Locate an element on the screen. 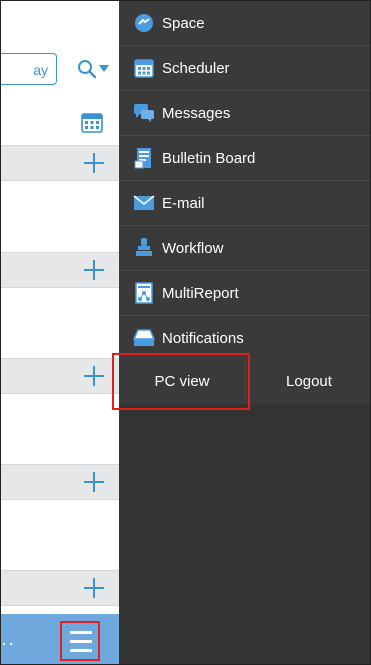 The height and width of the screenshot is (665, 371). menu-item-messages: Messages is located at coordinates (244, 113).